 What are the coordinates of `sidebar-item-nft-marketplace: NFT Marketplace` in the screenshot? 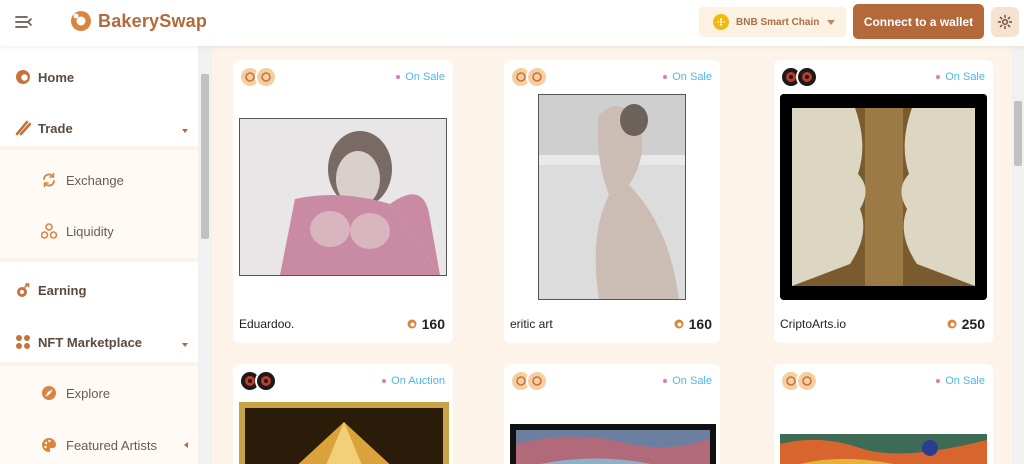 It's located at (99, 342).